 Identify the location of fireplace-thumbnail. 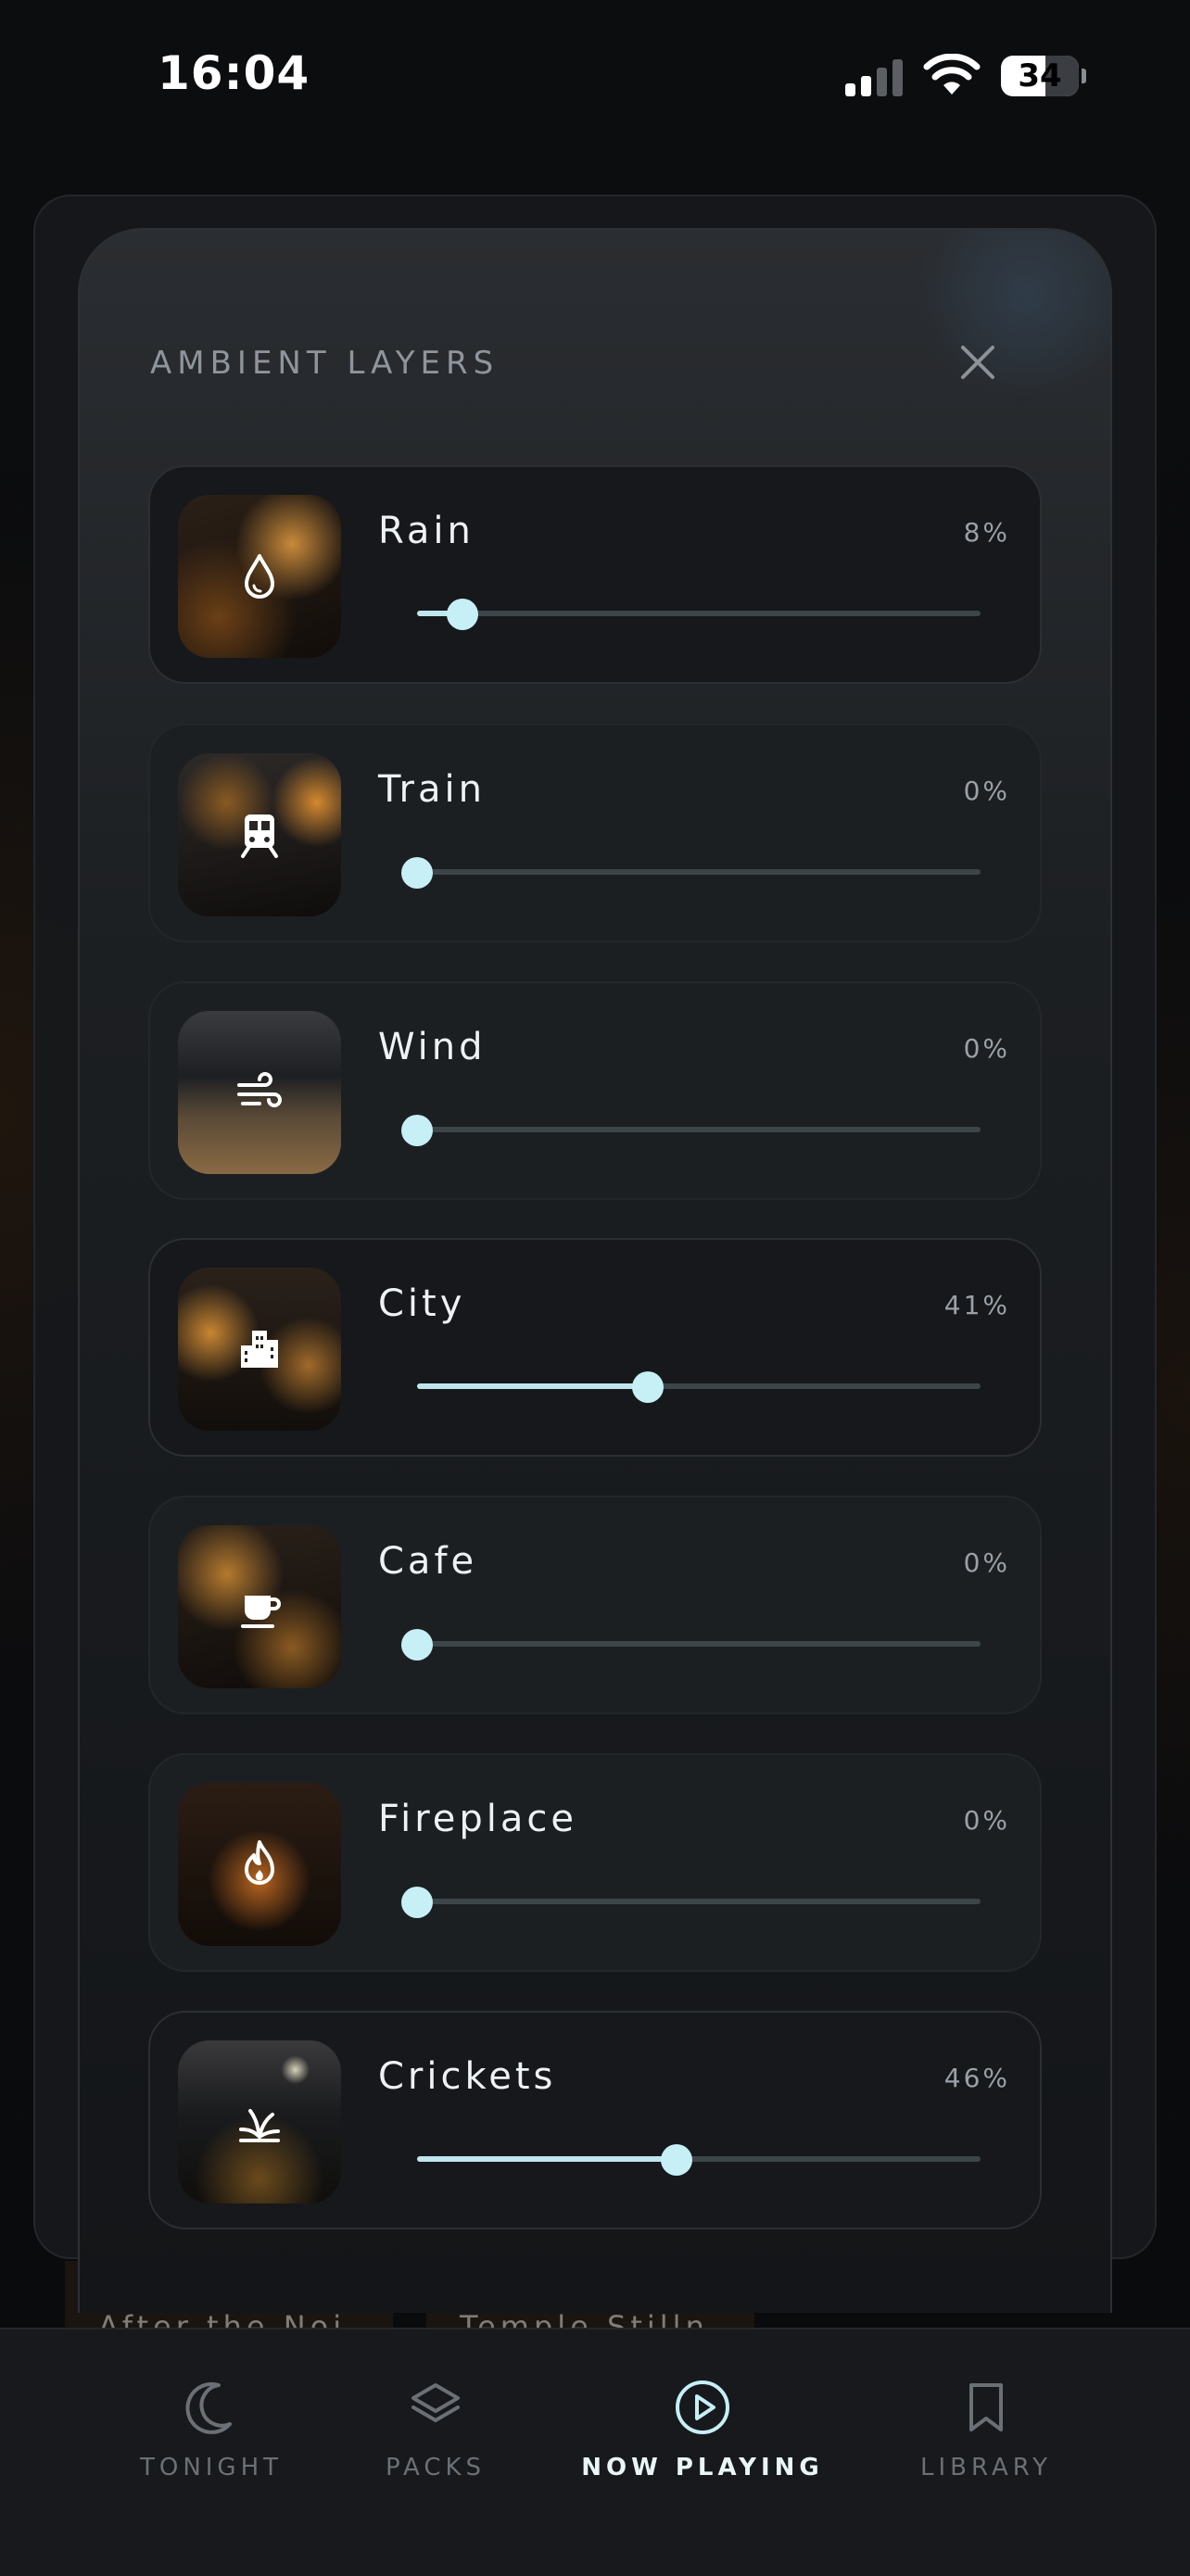
(259, 1865).